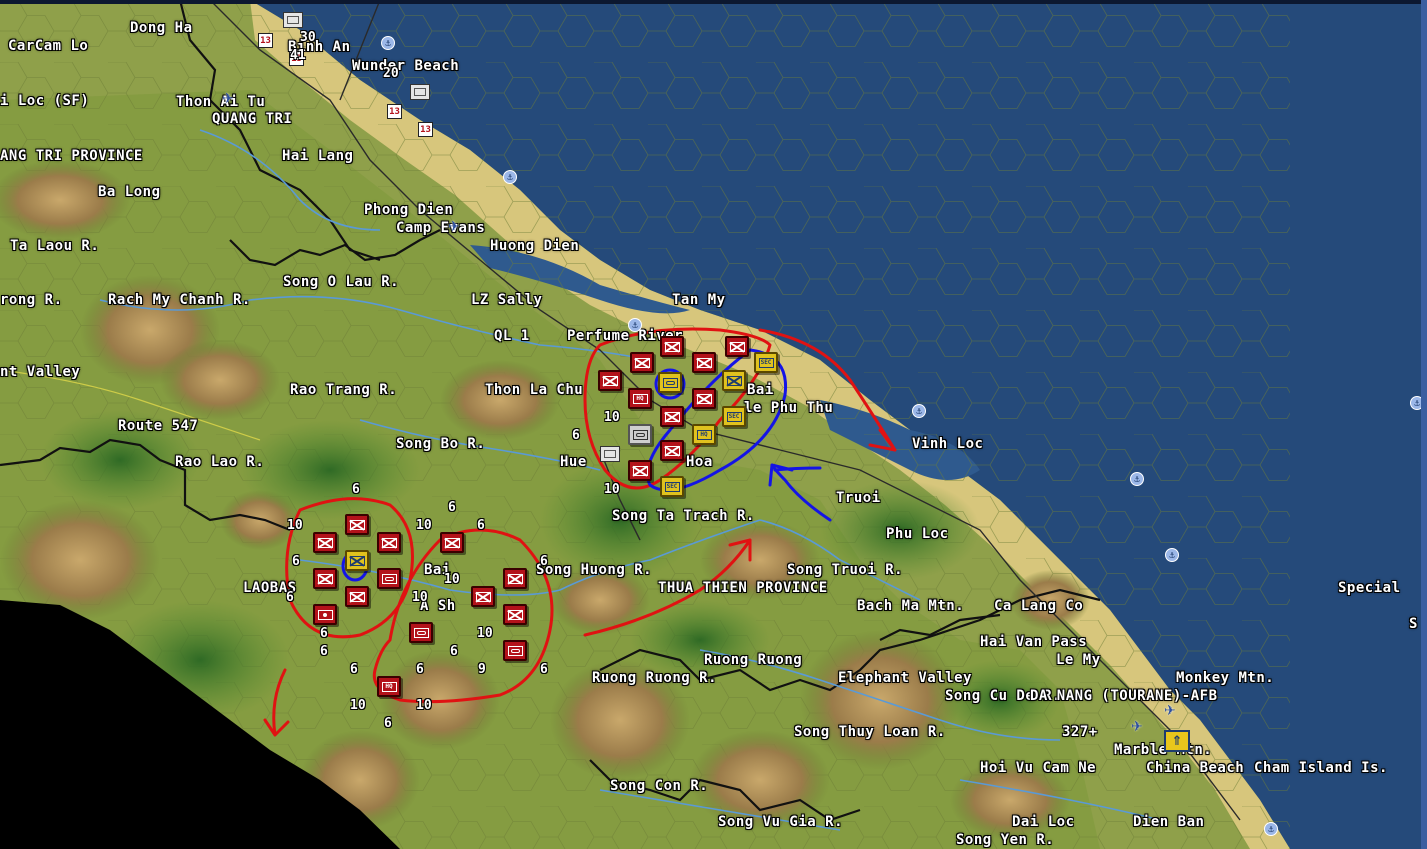 The image size is (1427, 849). Describe the element at coordinates (441, 444) in the screenshot. I see `label-song-bo: Song Bo R.` at that location.